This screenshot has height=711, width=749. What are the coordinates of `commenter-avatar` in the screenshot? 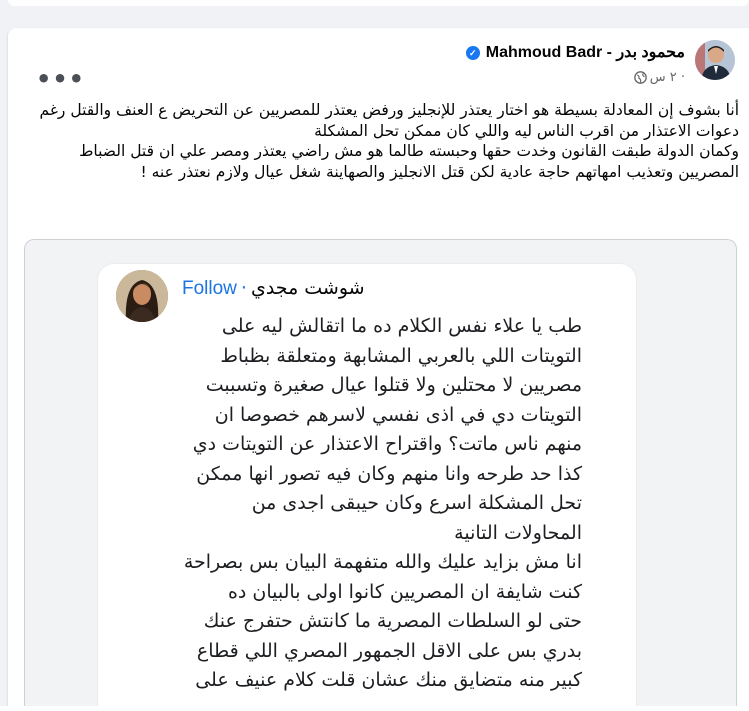 It's located at (142, 296).